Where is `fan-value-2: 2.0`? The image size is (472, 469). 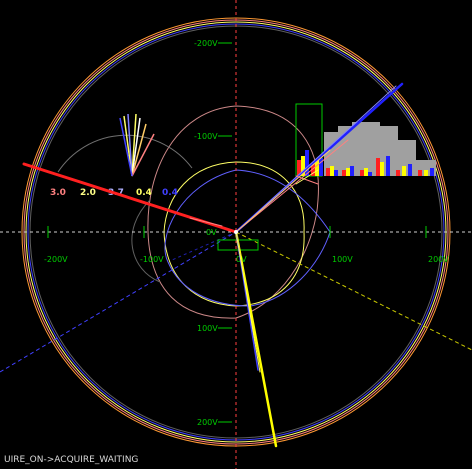 fan-value-2: 2.0 is located at coordinates (88, 193).